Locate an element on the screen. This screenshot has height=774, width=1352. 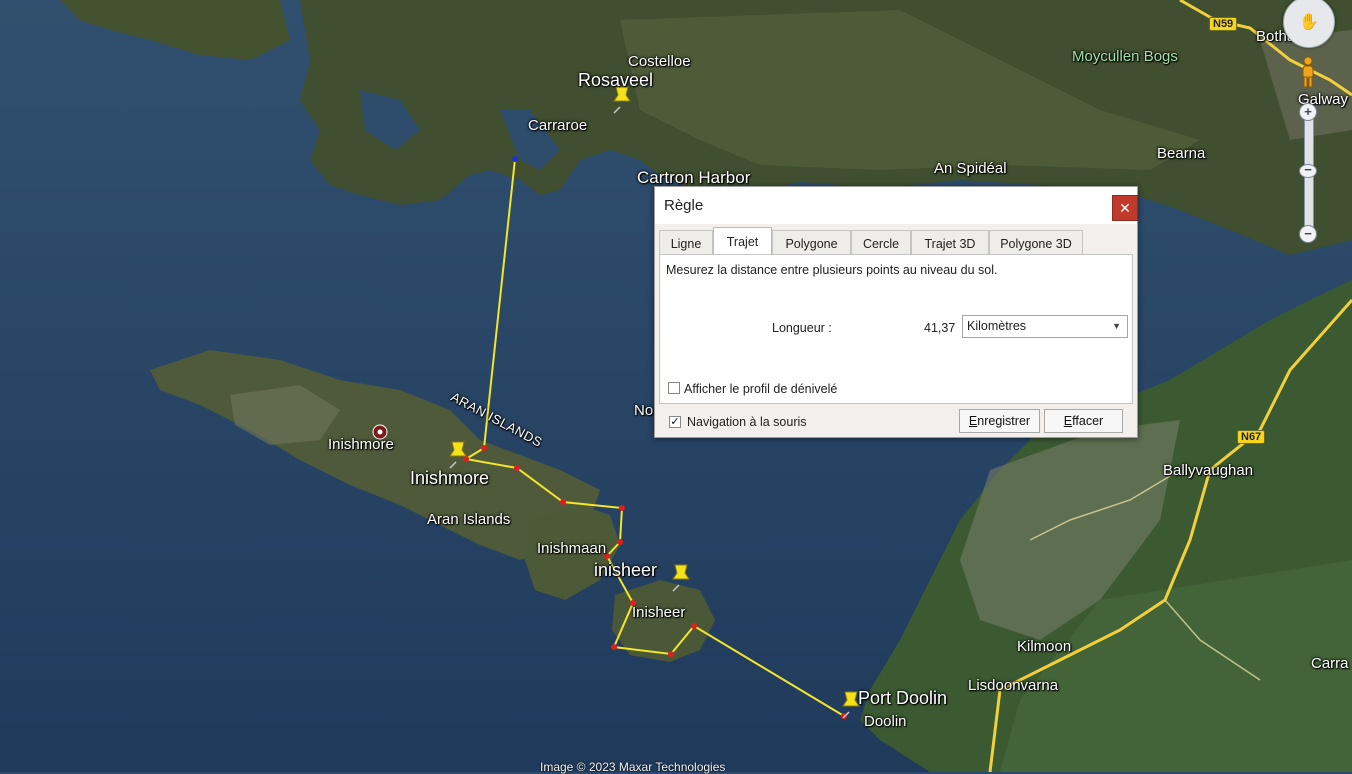
tab-polygone: Polygone is located at coordinates (811, 242).